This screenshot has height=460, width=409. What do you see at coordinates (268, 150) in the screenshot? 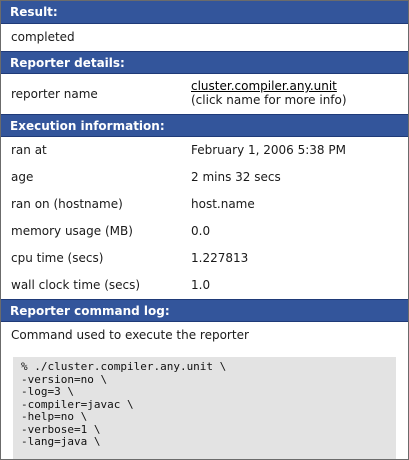
I see `execution-row-value: February 1, 2006 5:38 PM` at bounding box center [268, 150].